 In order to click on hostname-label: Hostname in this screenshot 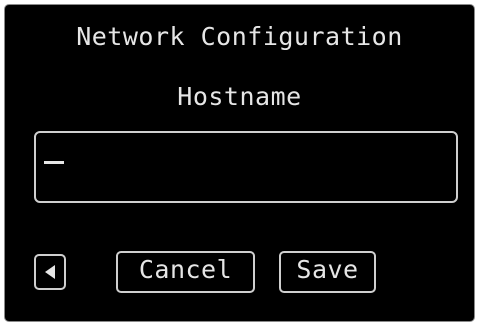, I will do `click(239, 96)`.